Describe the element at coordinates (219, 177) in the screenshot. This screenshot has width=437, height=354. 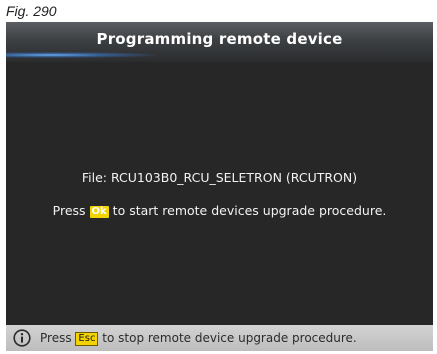
I see `file-name-line: File: RCU103B0_RCU_SELETRON (RCUTRON)` at that location.